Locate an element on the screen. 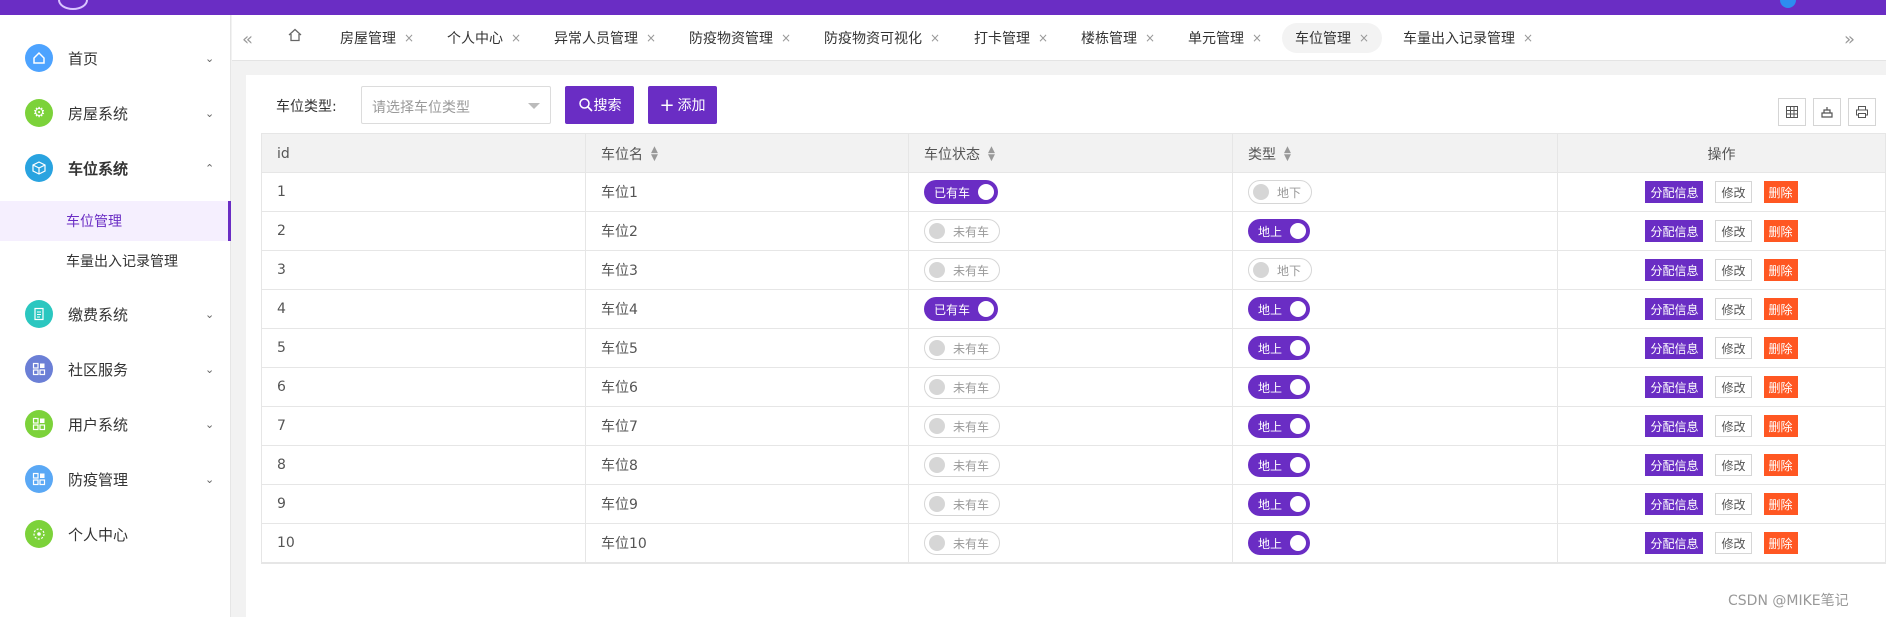 The image size is (1886, 617). sidebar-item-profile: 个人中心 is located at coordinates (115, 534).